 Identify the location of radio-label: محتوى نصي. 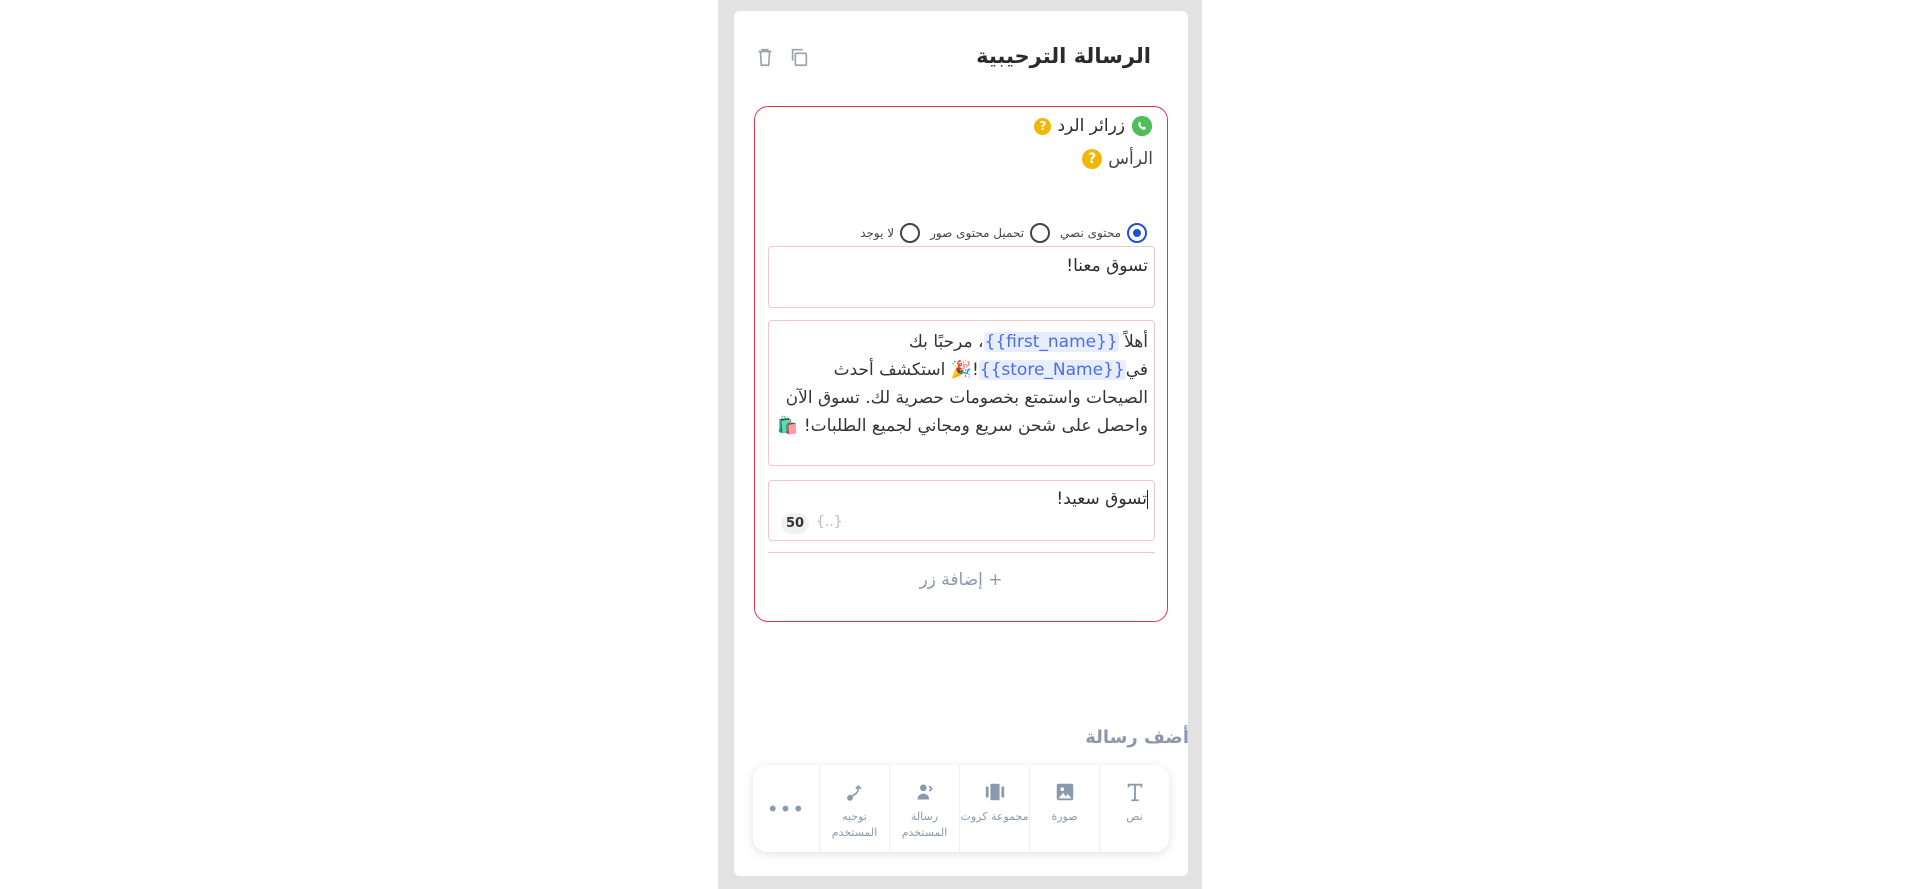
(1090, 233).